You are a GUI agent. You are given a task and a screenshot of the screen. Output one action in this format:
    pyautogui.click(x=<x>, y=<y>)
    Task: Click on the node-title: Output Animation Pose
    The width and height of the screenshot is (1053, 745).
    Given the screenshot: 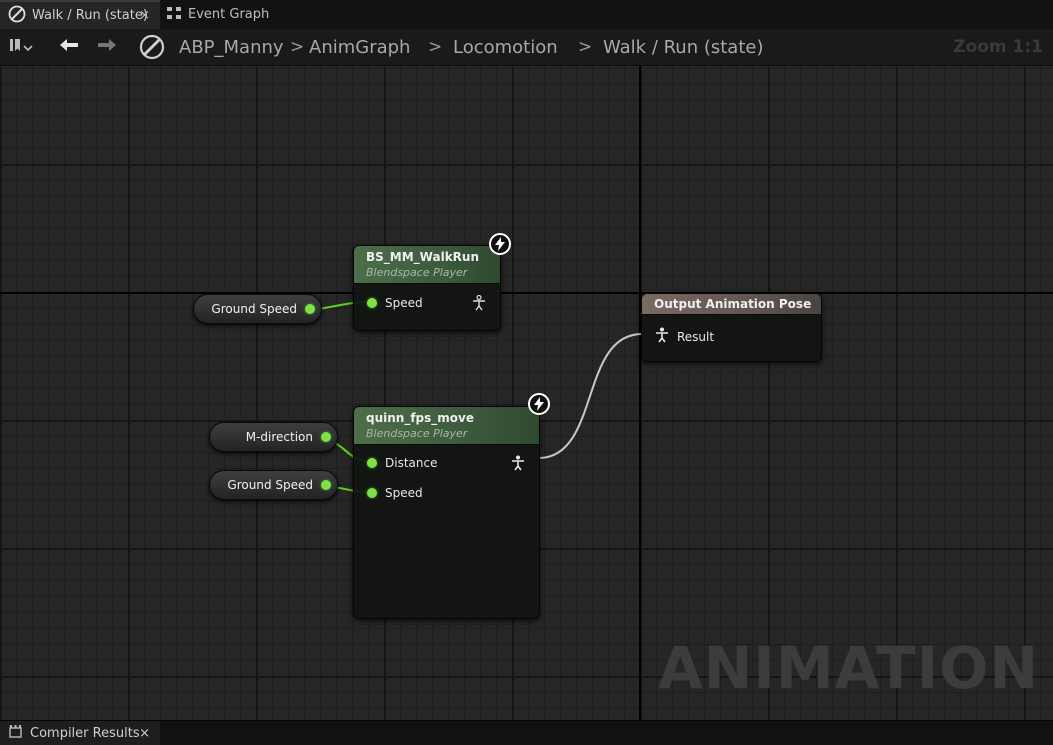 What is the action you would take?
    pyautogui.click(x=733, y=304)
    